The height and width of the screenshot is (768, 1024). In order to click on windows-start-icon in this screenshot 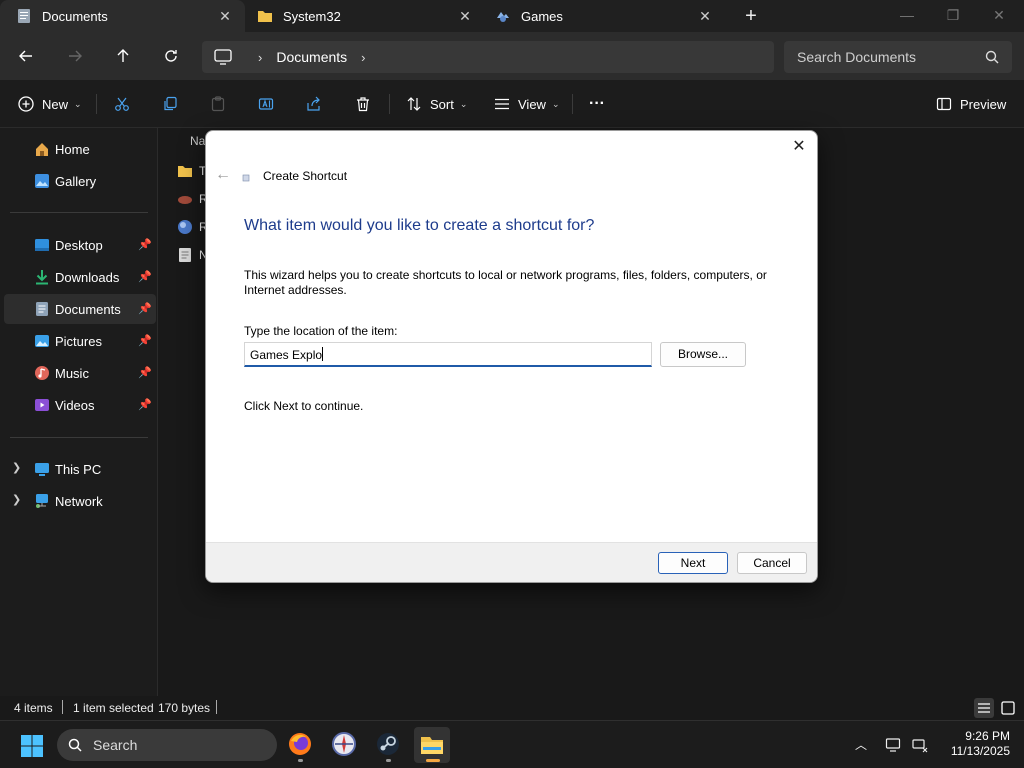, I will do `click(32, 746)`.